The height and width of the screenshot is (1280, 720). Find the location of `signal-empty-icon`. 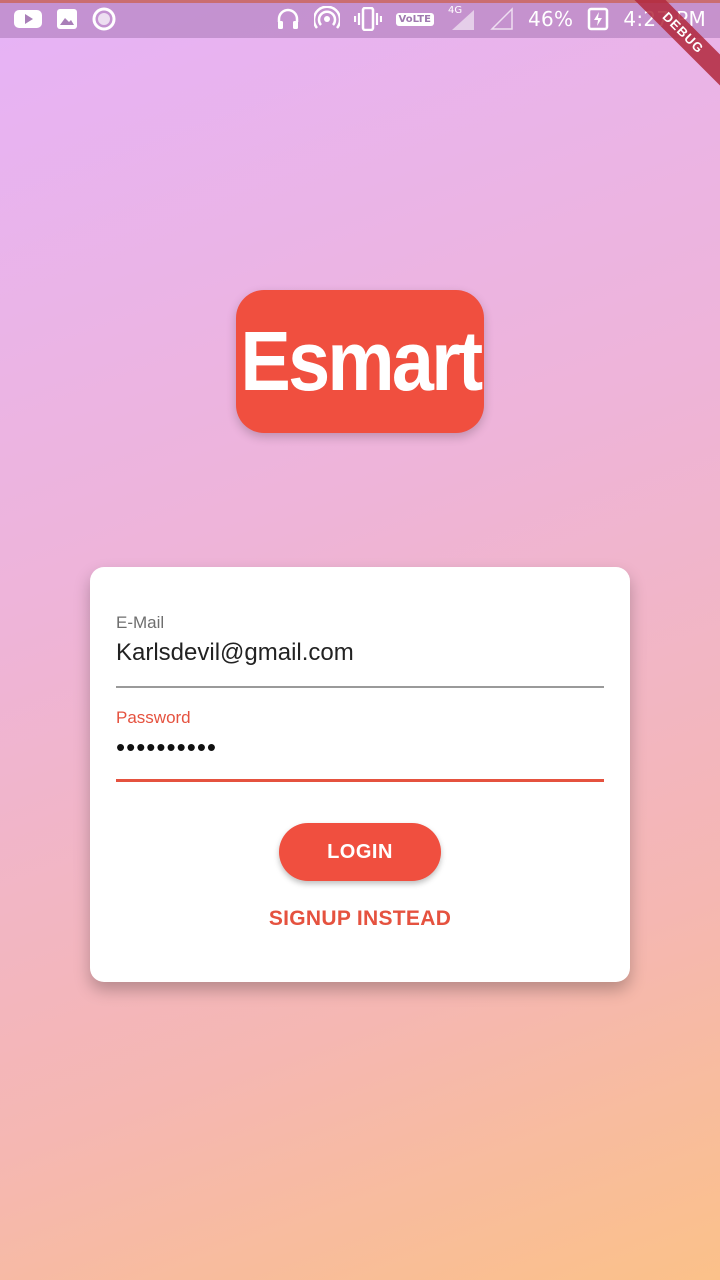

signal-empty-icon is located at coordinates (502, 19).